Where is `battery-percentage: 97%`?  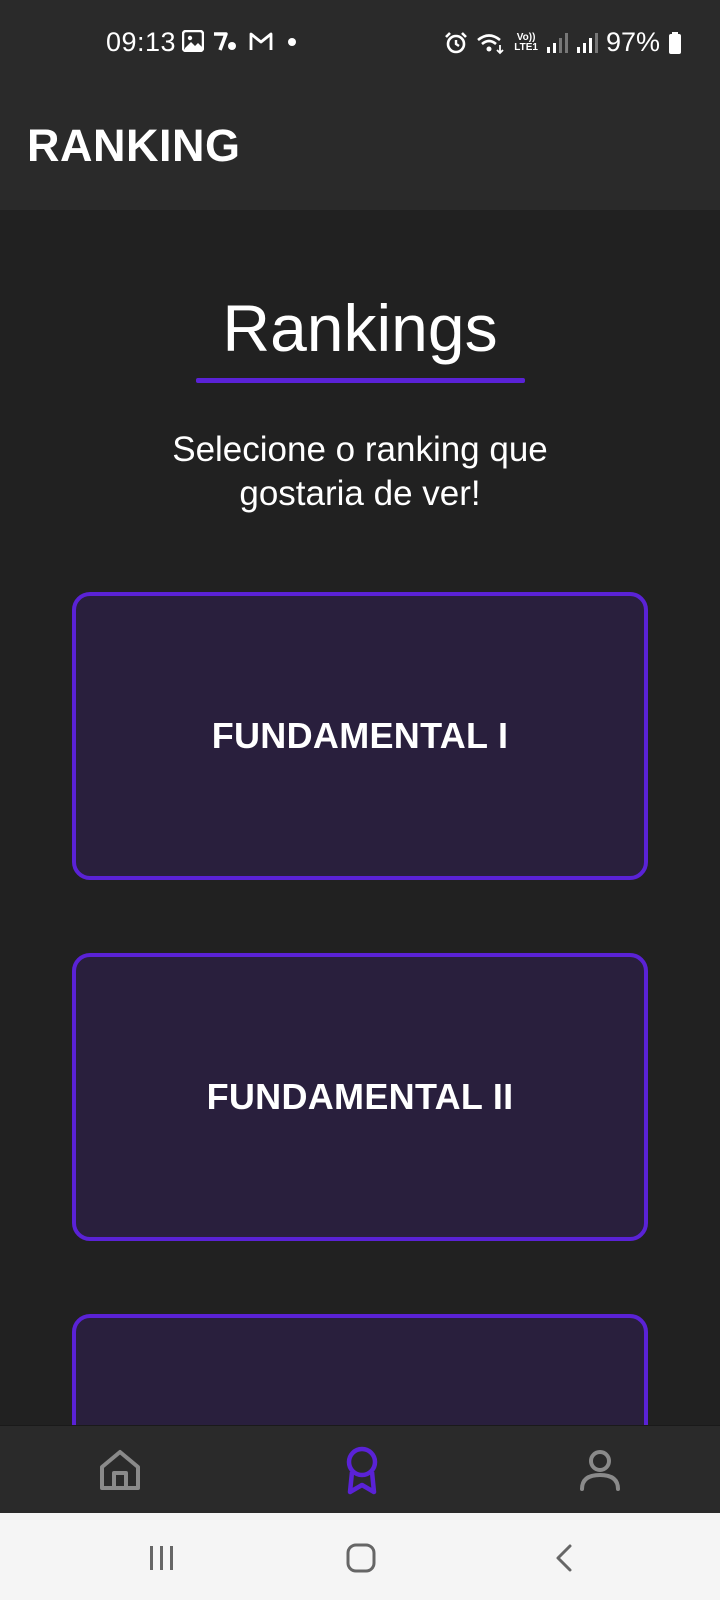
battery-percentage: 97% is located at coordinates (632, 42).